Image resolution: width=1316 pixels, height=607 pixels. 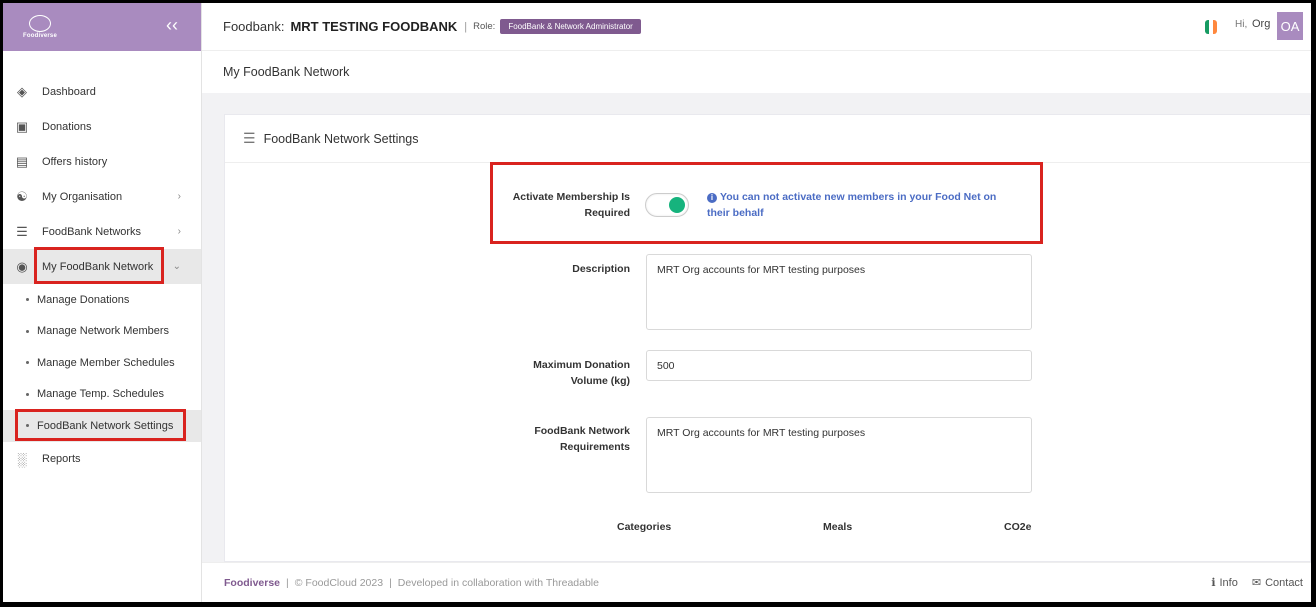 What do you see at coordinates (61, 459) in the screenshot?
I see `sidebar-item-label: Reports` at bounding box center [61, 459].